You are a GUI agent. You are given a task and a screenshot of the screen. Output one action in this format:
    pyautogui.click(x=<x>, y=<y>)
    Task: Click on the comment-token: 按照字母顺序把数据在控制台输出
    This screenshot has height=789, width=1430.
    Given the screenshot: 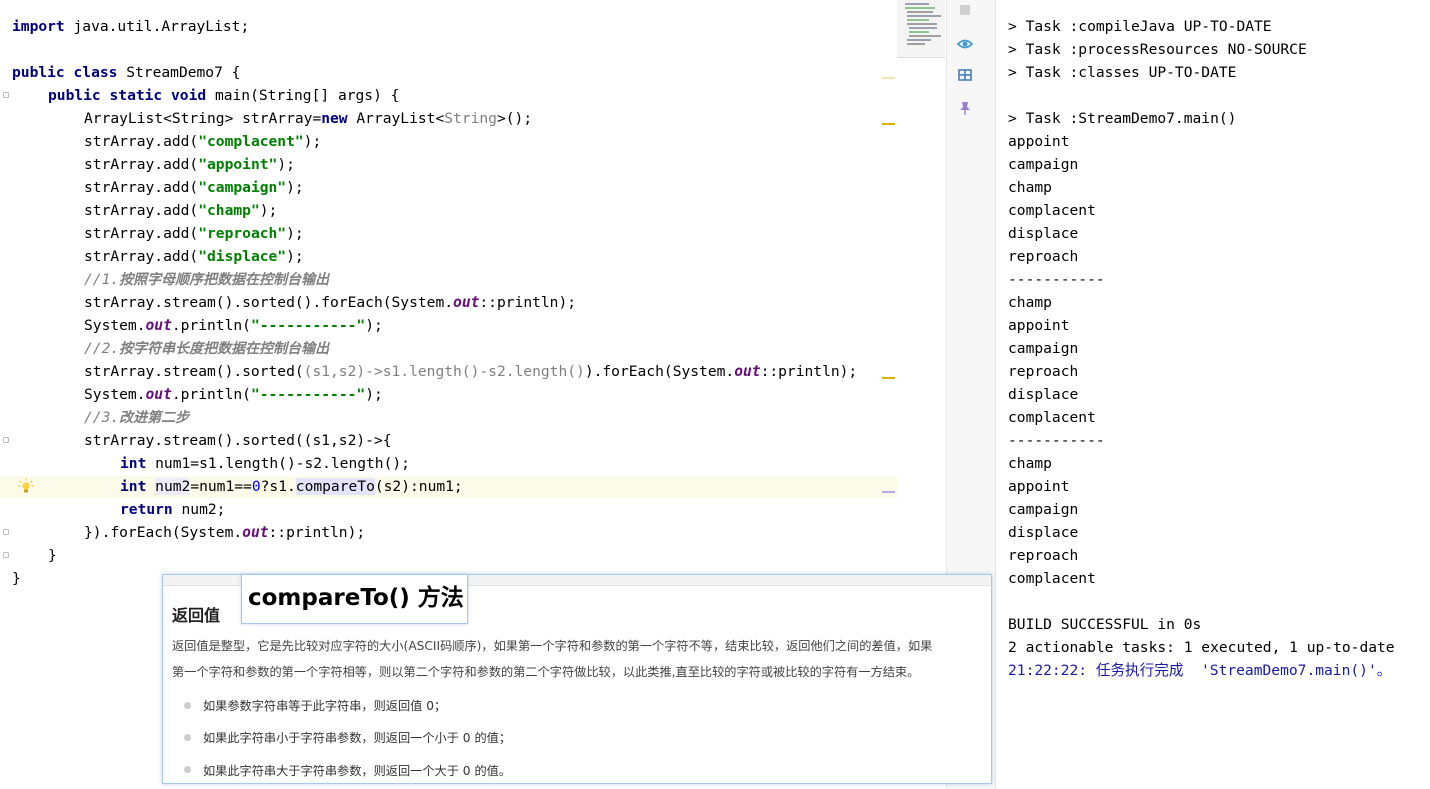 What is the action you would take?
    pyautogui.click(x=224, y=280)
    